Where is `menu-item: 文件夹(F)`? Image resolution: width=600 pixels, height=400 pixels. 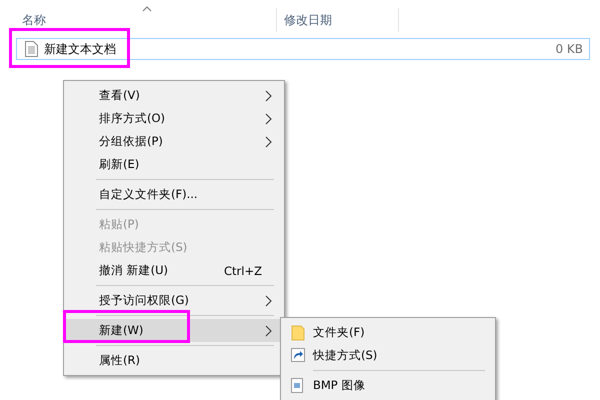 menu-item: 文件夹(F) is located at coordinates (388, 332).